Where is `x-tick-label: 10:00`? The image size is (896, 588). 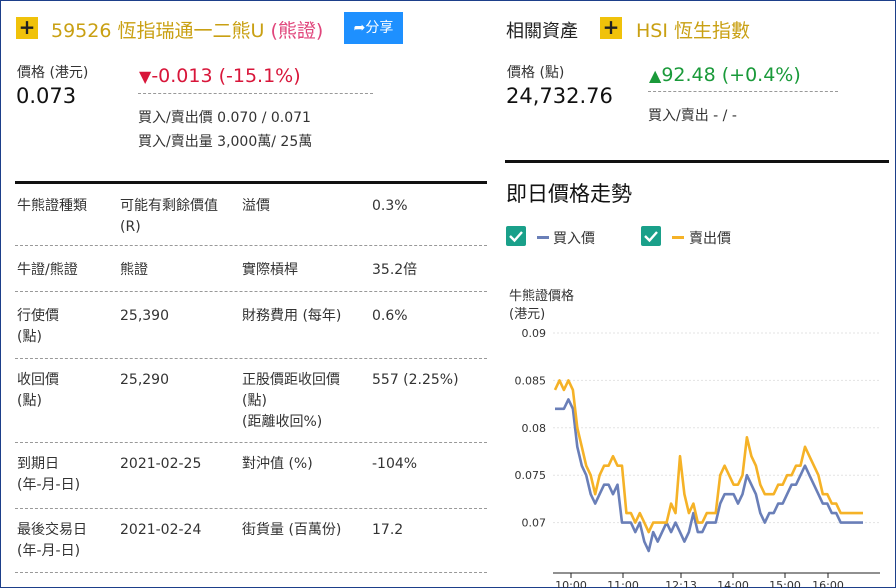
x-tick-label: 10:00 is located at coordinates (571, 583).